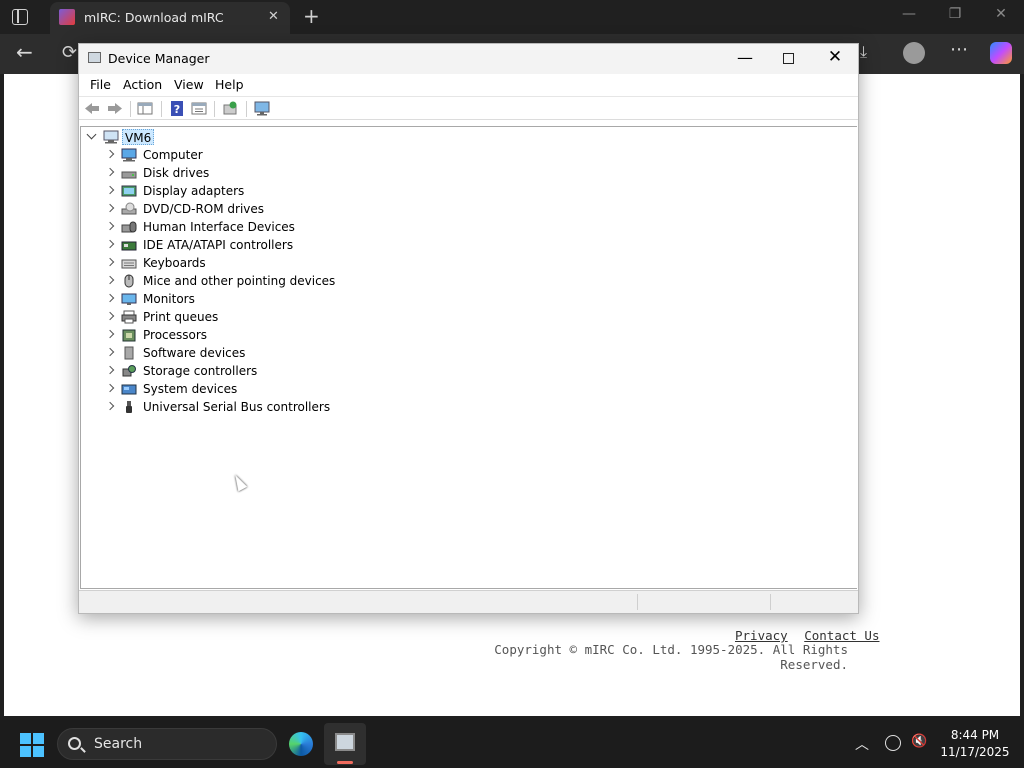 The height and width of the screenshot is (768, 1024). What do you see at coordinates (959, 49) in the screenshot?
I see `more-options-icon: ⋯` at bounding box center [959, 49].